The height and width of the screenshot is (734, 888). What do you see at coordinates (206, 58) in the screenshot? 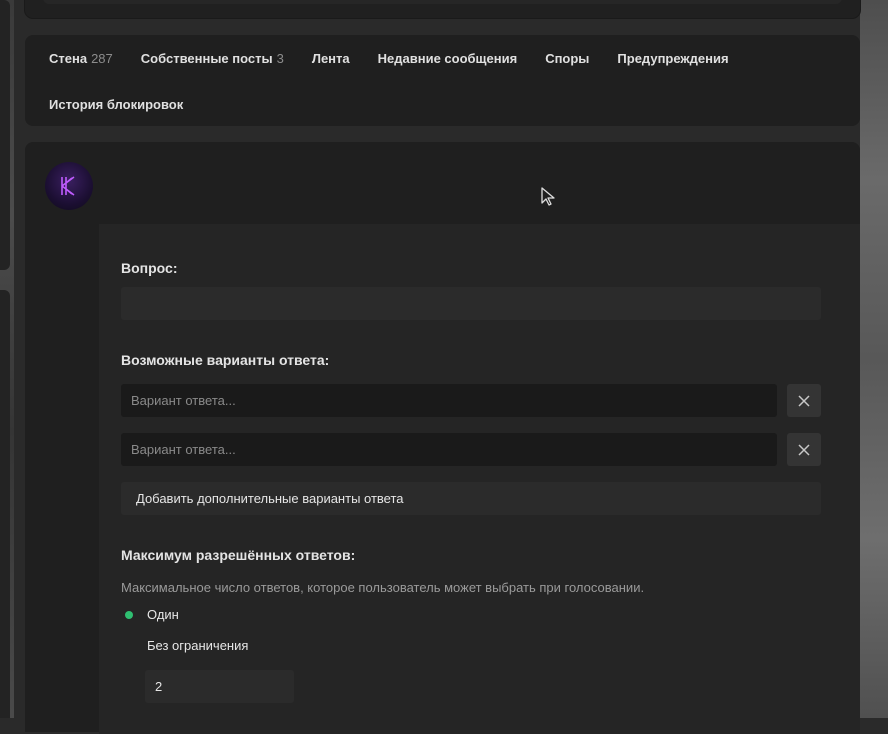
I see `tab-label: Собственные посты` at bounding box center [206, 58].